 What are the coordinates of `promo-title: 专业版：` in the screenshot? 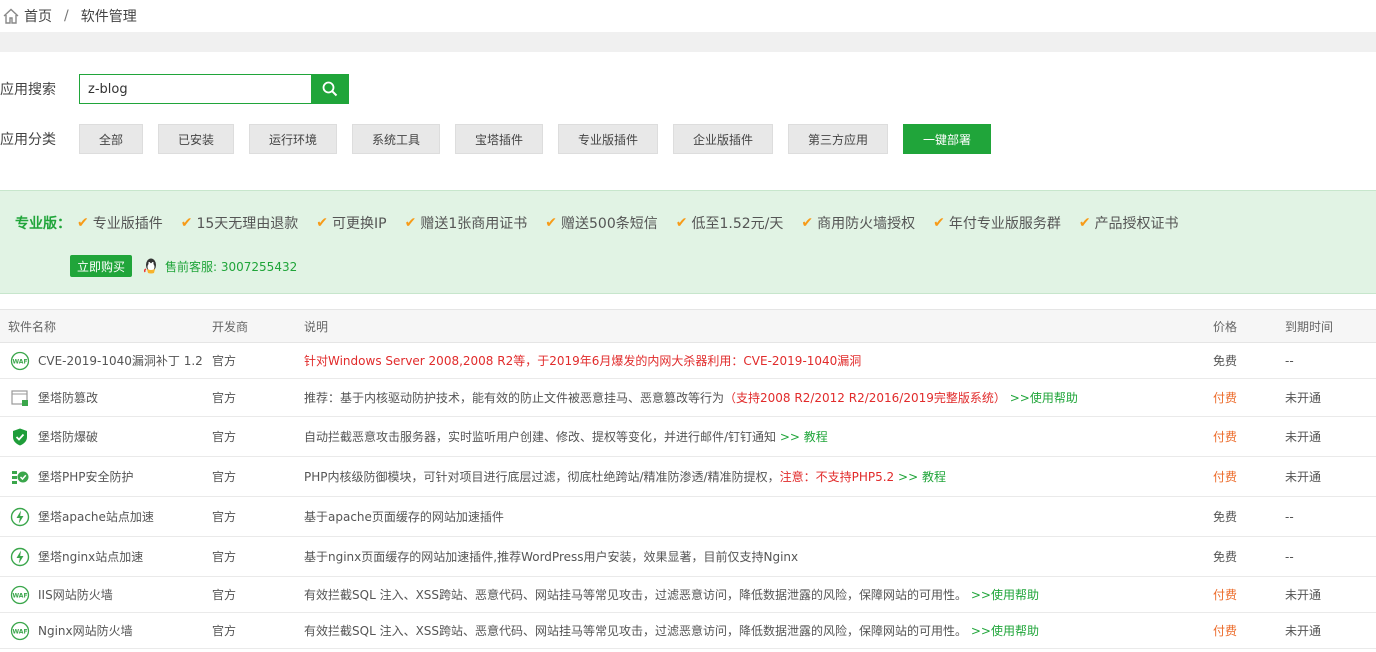 It's located at (43, 224).